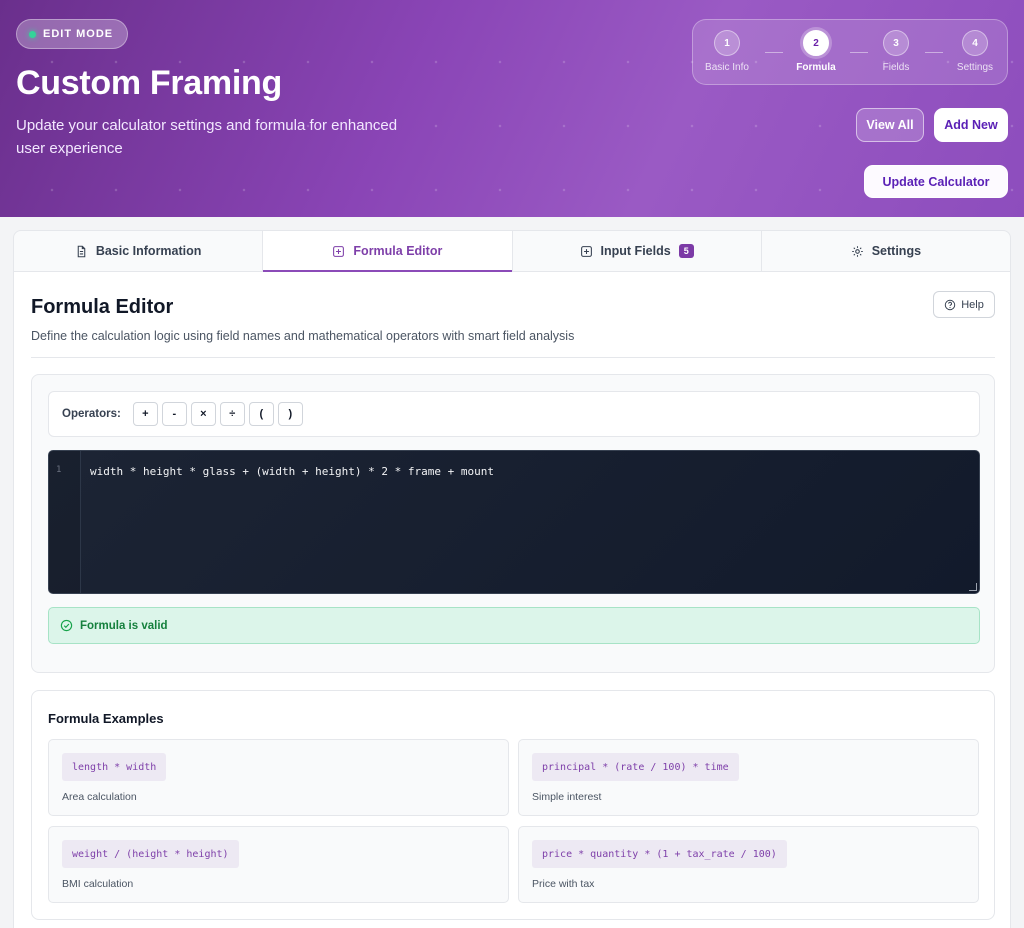 This screenshot has height=928, width=1024. What do you see at coordinates (659, 854) in the screenshot?
I see `example-formula: price * quantity * (1 + tax_rate / 100)` at bounding box center [659, 854].